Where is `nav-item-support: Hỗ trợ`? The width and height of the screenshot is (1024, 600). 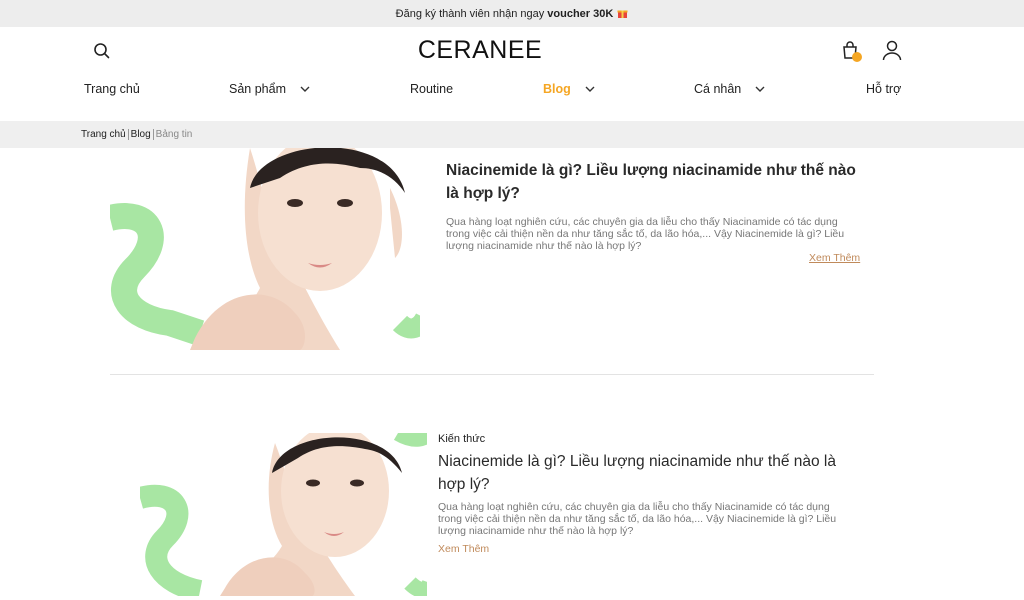 nav-item-support: Hỗ trợ is located at coordinates (883, 89).